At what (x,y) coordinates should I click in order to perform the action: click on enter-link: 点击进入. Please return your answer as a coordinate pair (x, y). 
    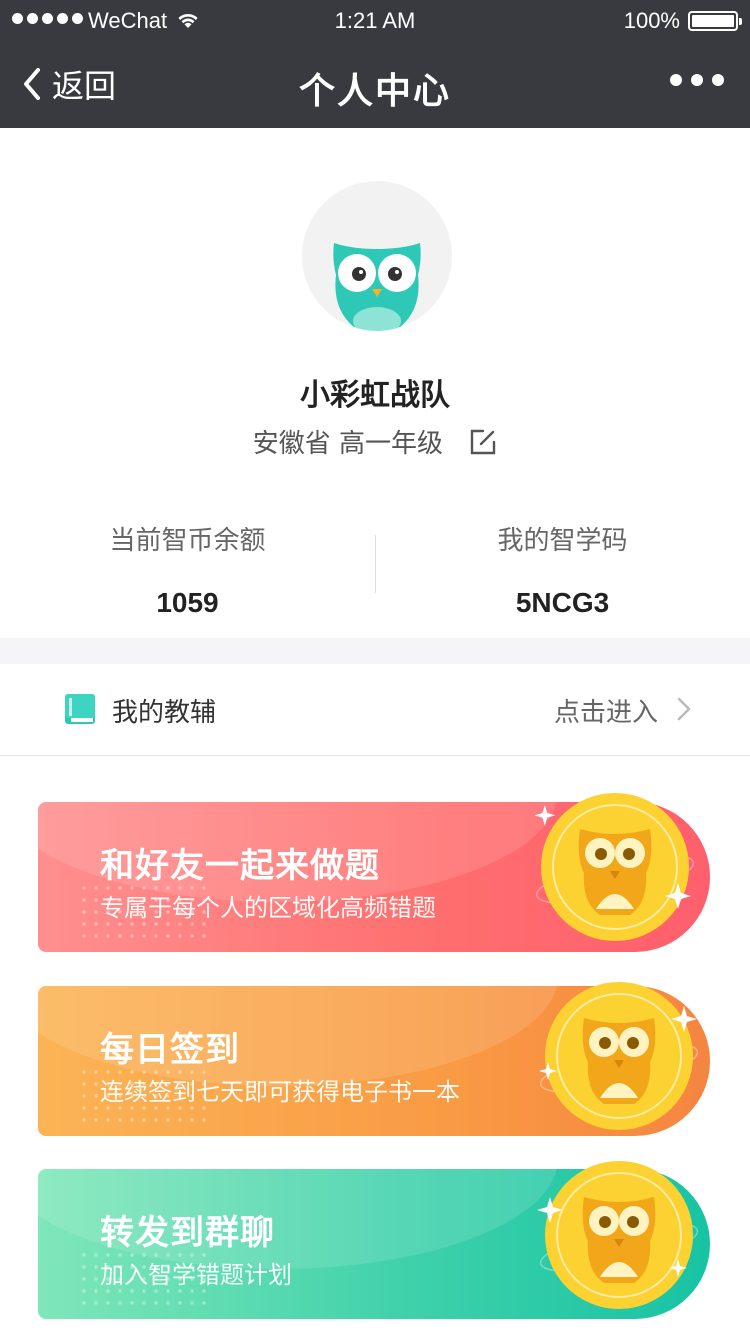
    Looking at the image, I should click on (606, 710).